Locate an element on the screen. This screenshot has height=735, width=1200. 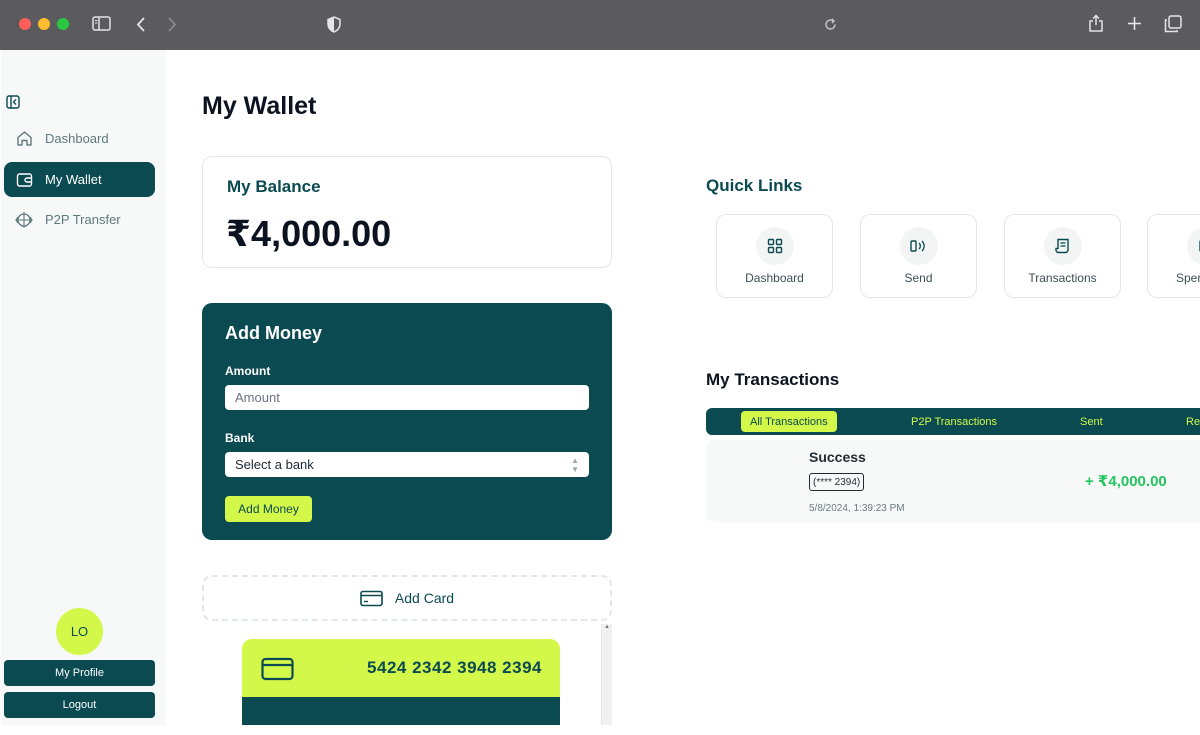
wallet-icon is located at coordinates (24, 180).